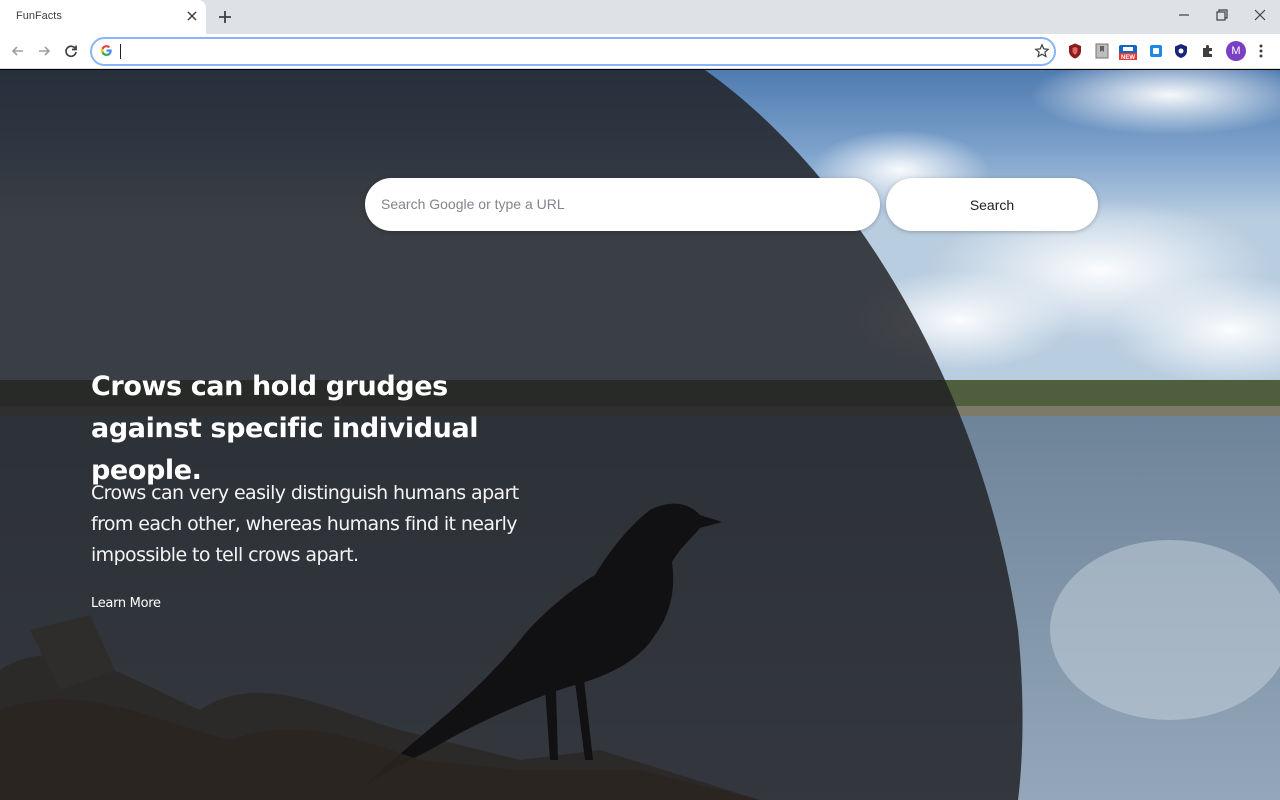 Image resolution: width=1280 pixels, height=800 pixels. What do you see at coordinates (1236, 51) in the screenshot?
I see `avatar: M` at bounding box center [1236, 51].